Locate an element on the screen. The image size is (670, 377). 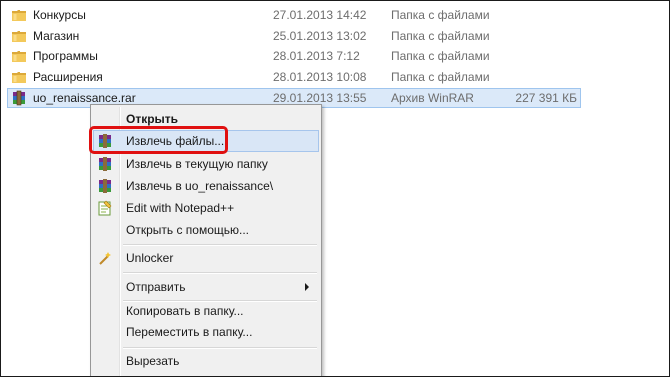
file-name: Магазин is located at coordinates (56, 36).